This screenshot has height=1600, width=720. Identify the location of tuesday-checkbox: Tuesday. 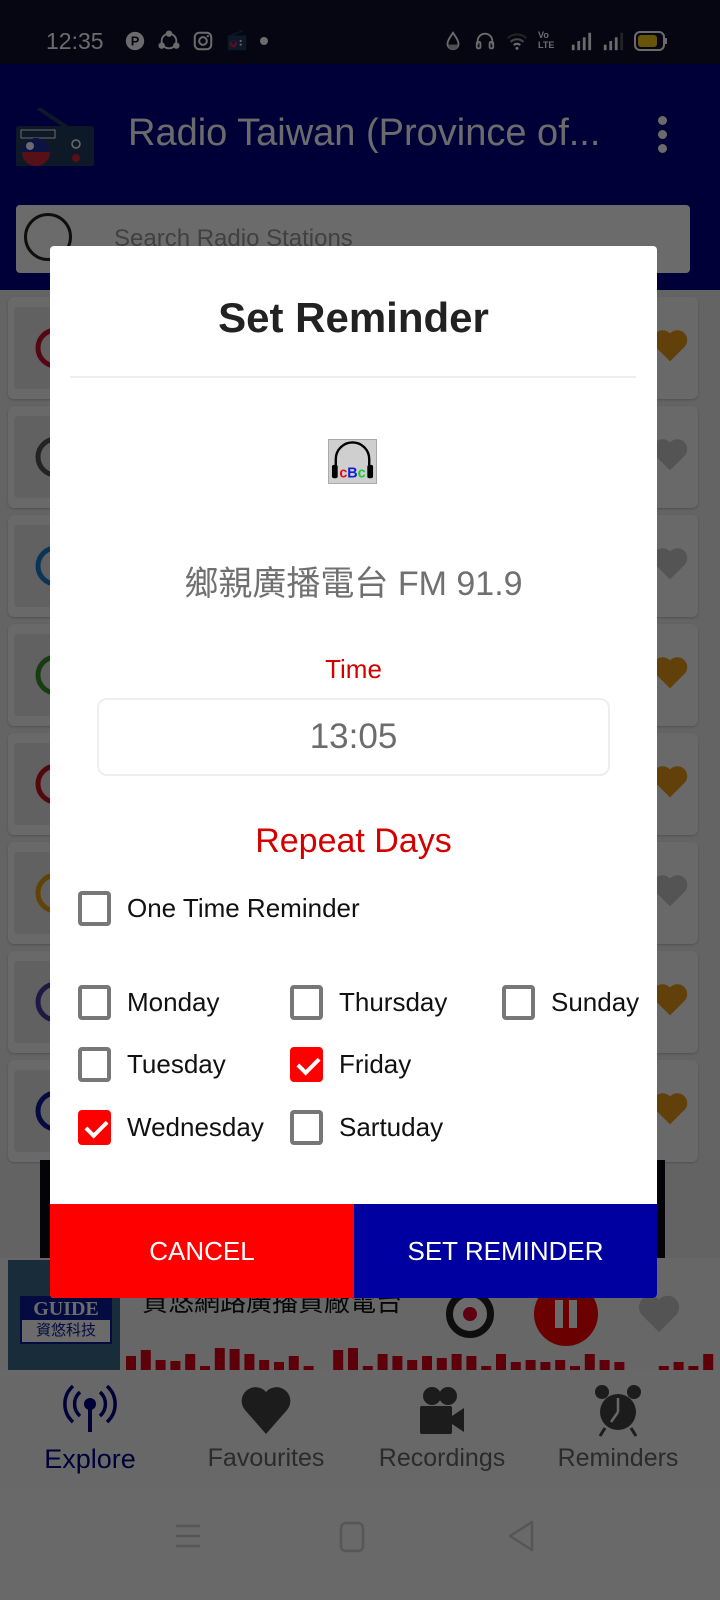
(152, 1064).